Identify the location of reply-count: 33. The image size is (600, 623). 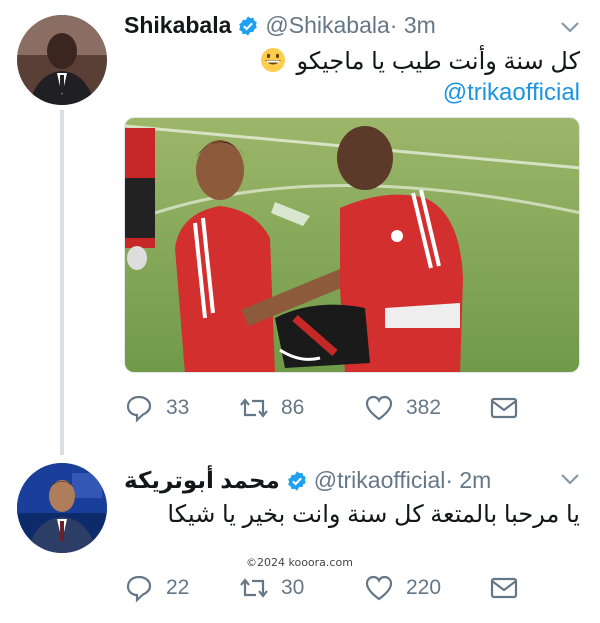
(178, 407).